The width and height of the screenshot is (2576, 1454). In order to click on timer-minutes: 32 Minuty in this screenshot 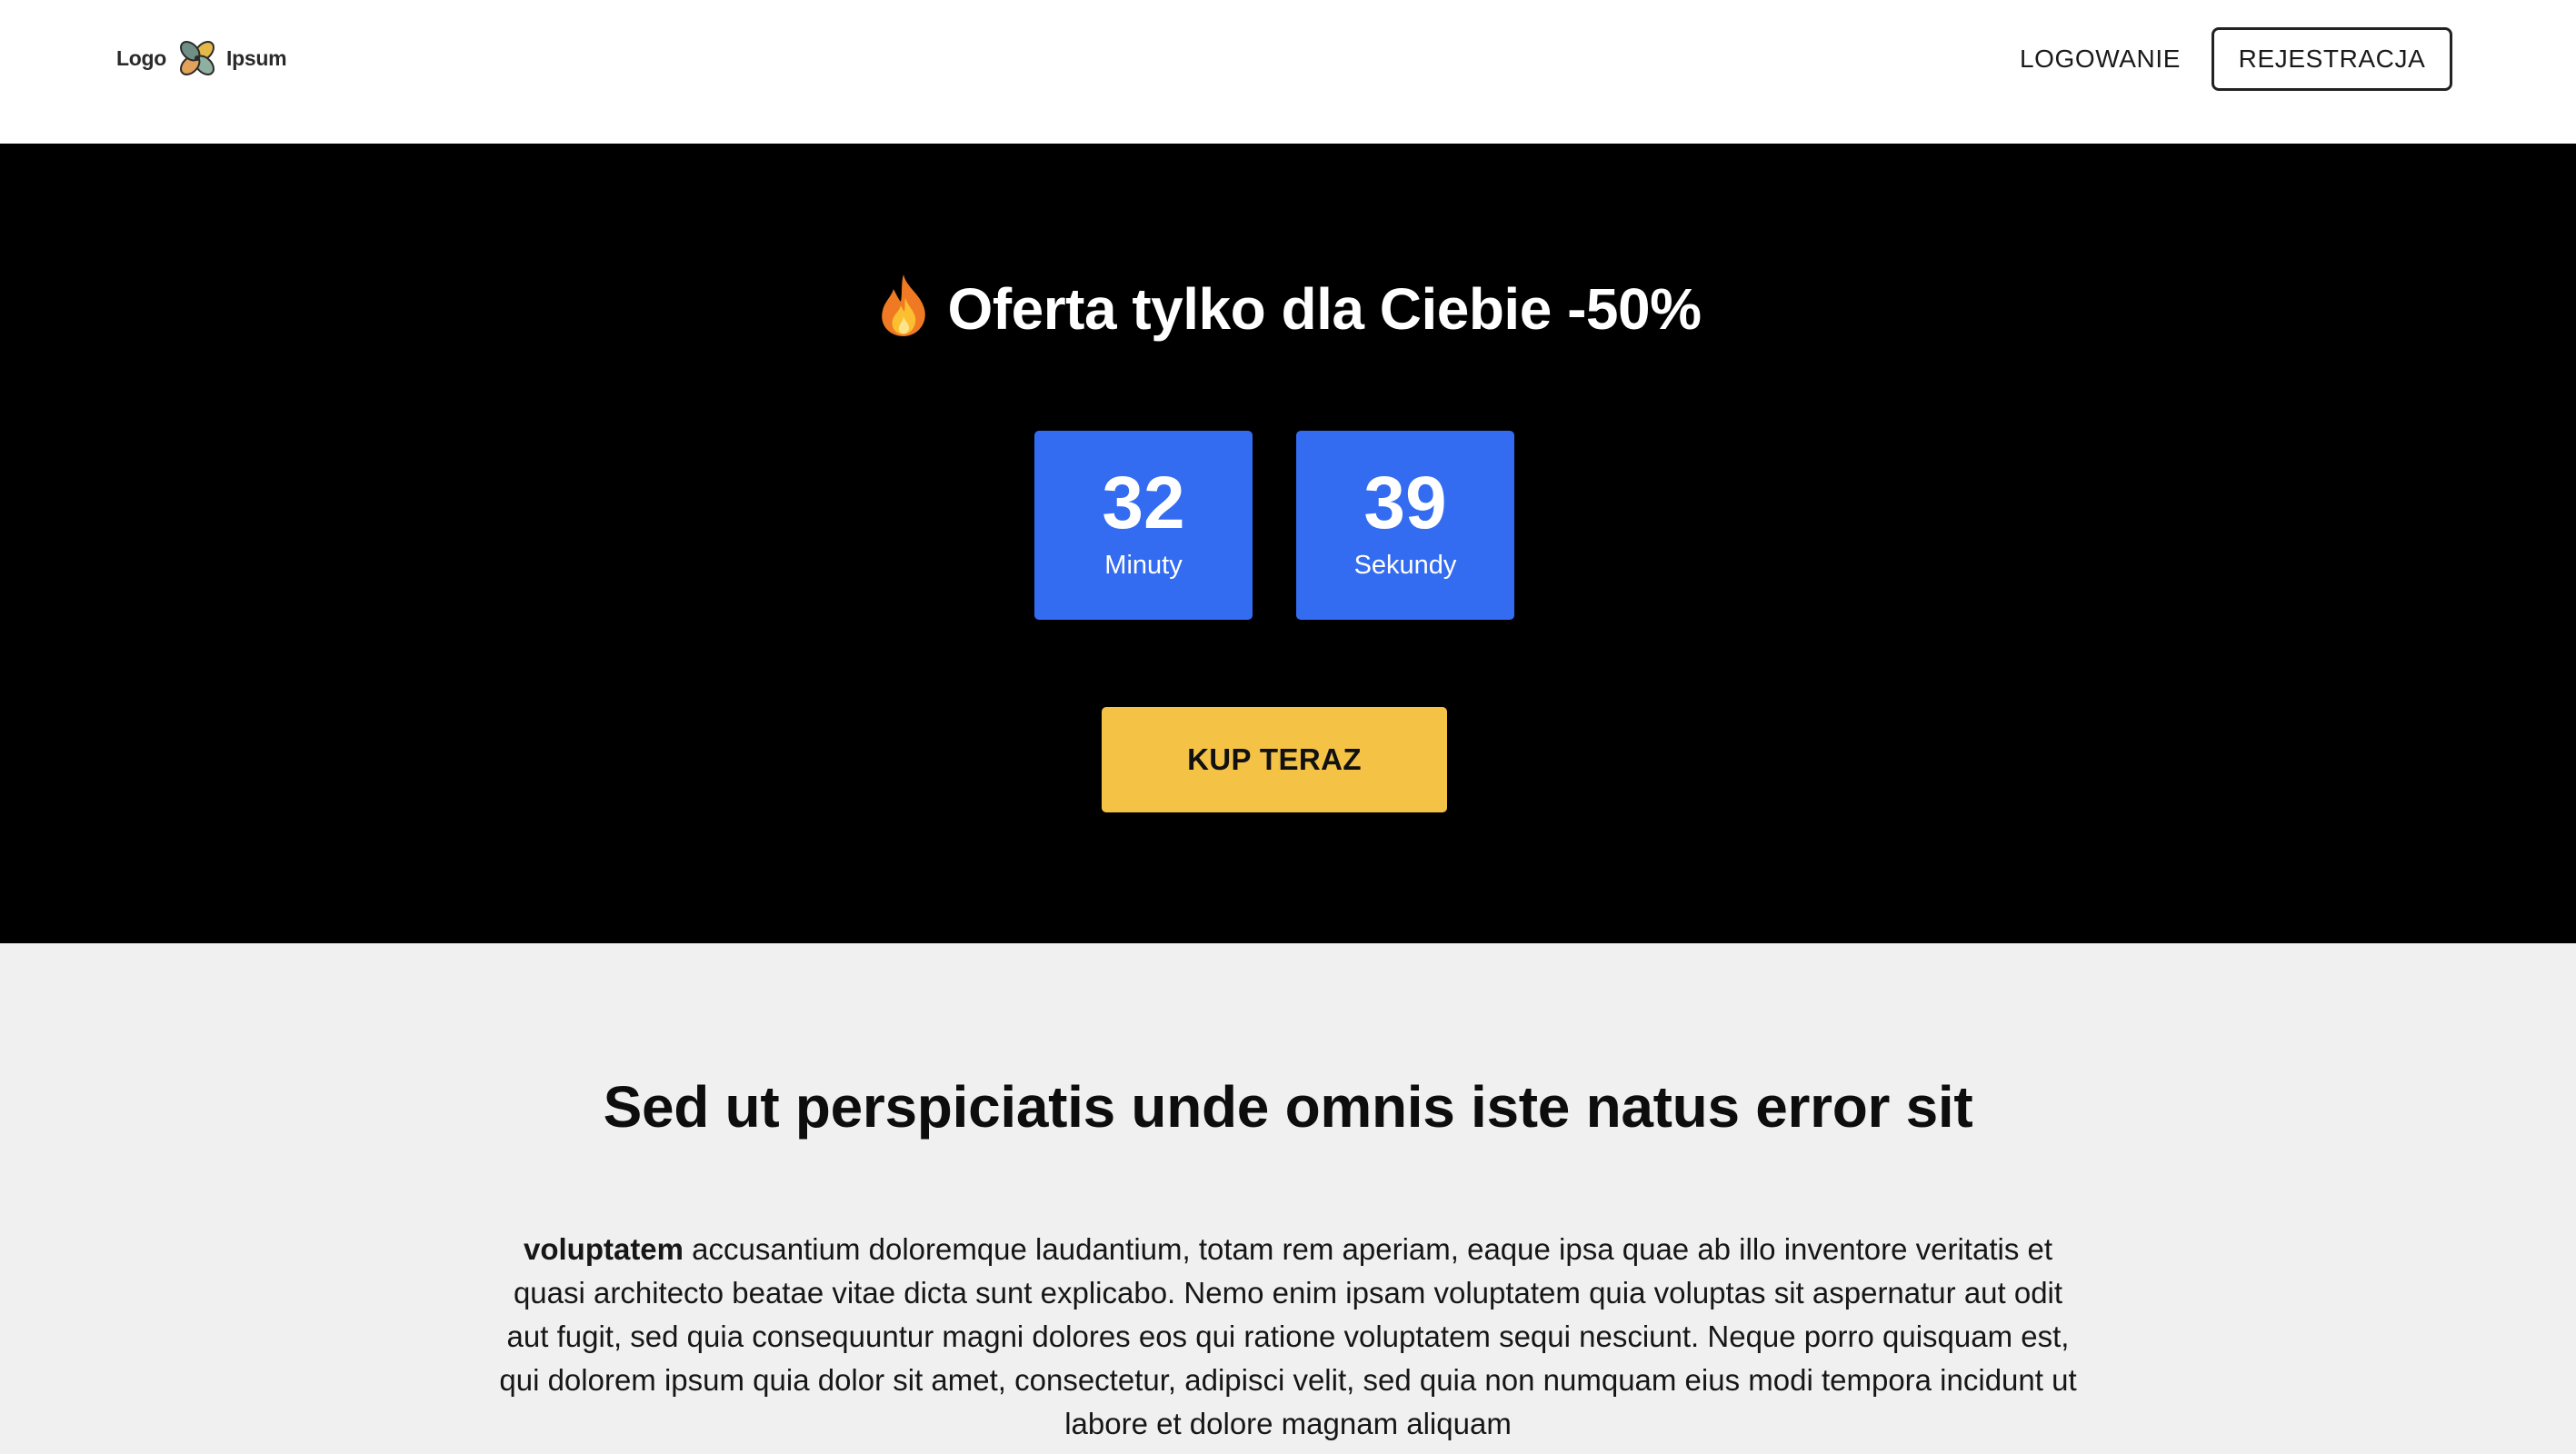, I will do `click(1143, 525)`.